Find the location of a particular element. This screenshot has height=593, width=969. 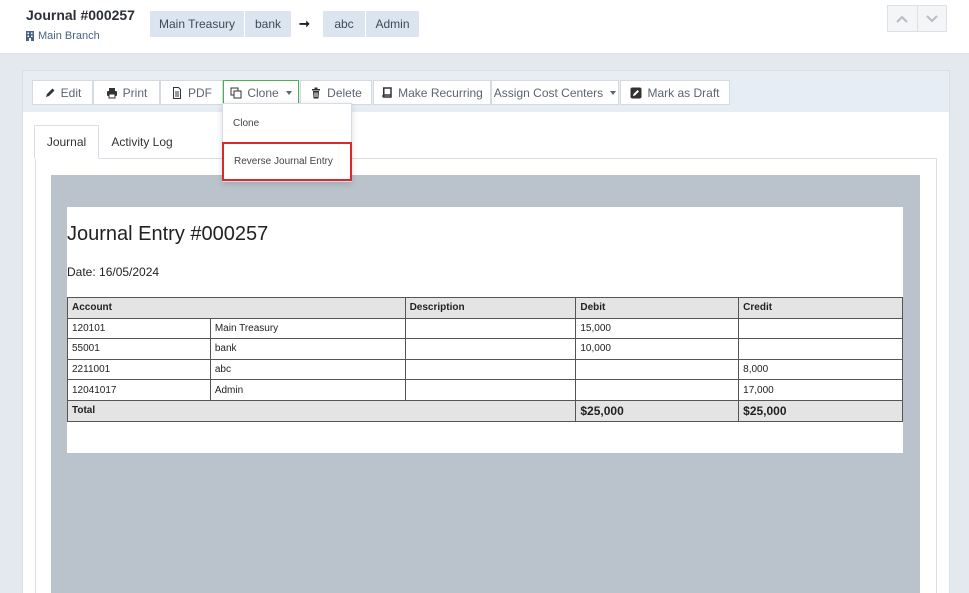

account-code: 55001 is located at coordinates (139, 349).